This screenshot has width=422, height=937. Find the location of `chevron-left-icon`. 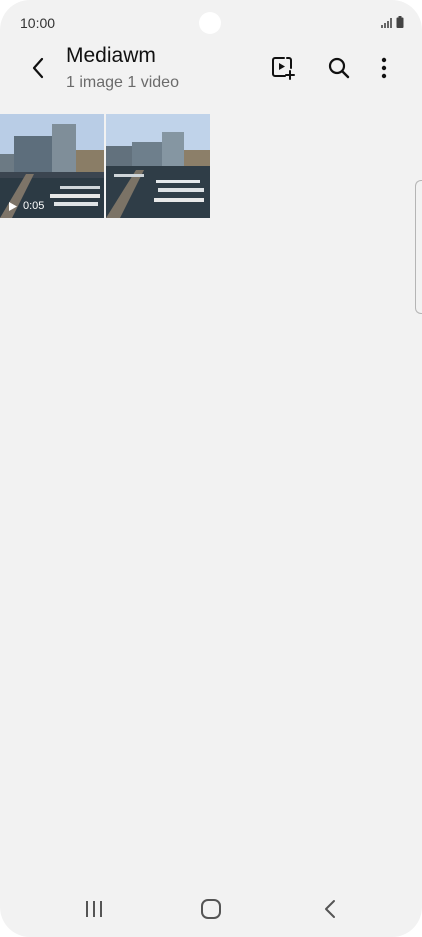

chevron-left-icon is located at coordinates (38, 68).